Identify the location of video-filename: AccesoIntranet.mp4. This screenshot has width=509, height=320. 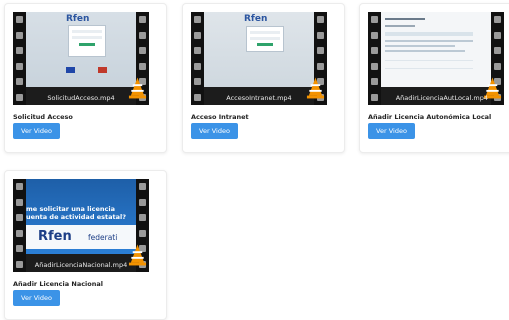
(259, 98).